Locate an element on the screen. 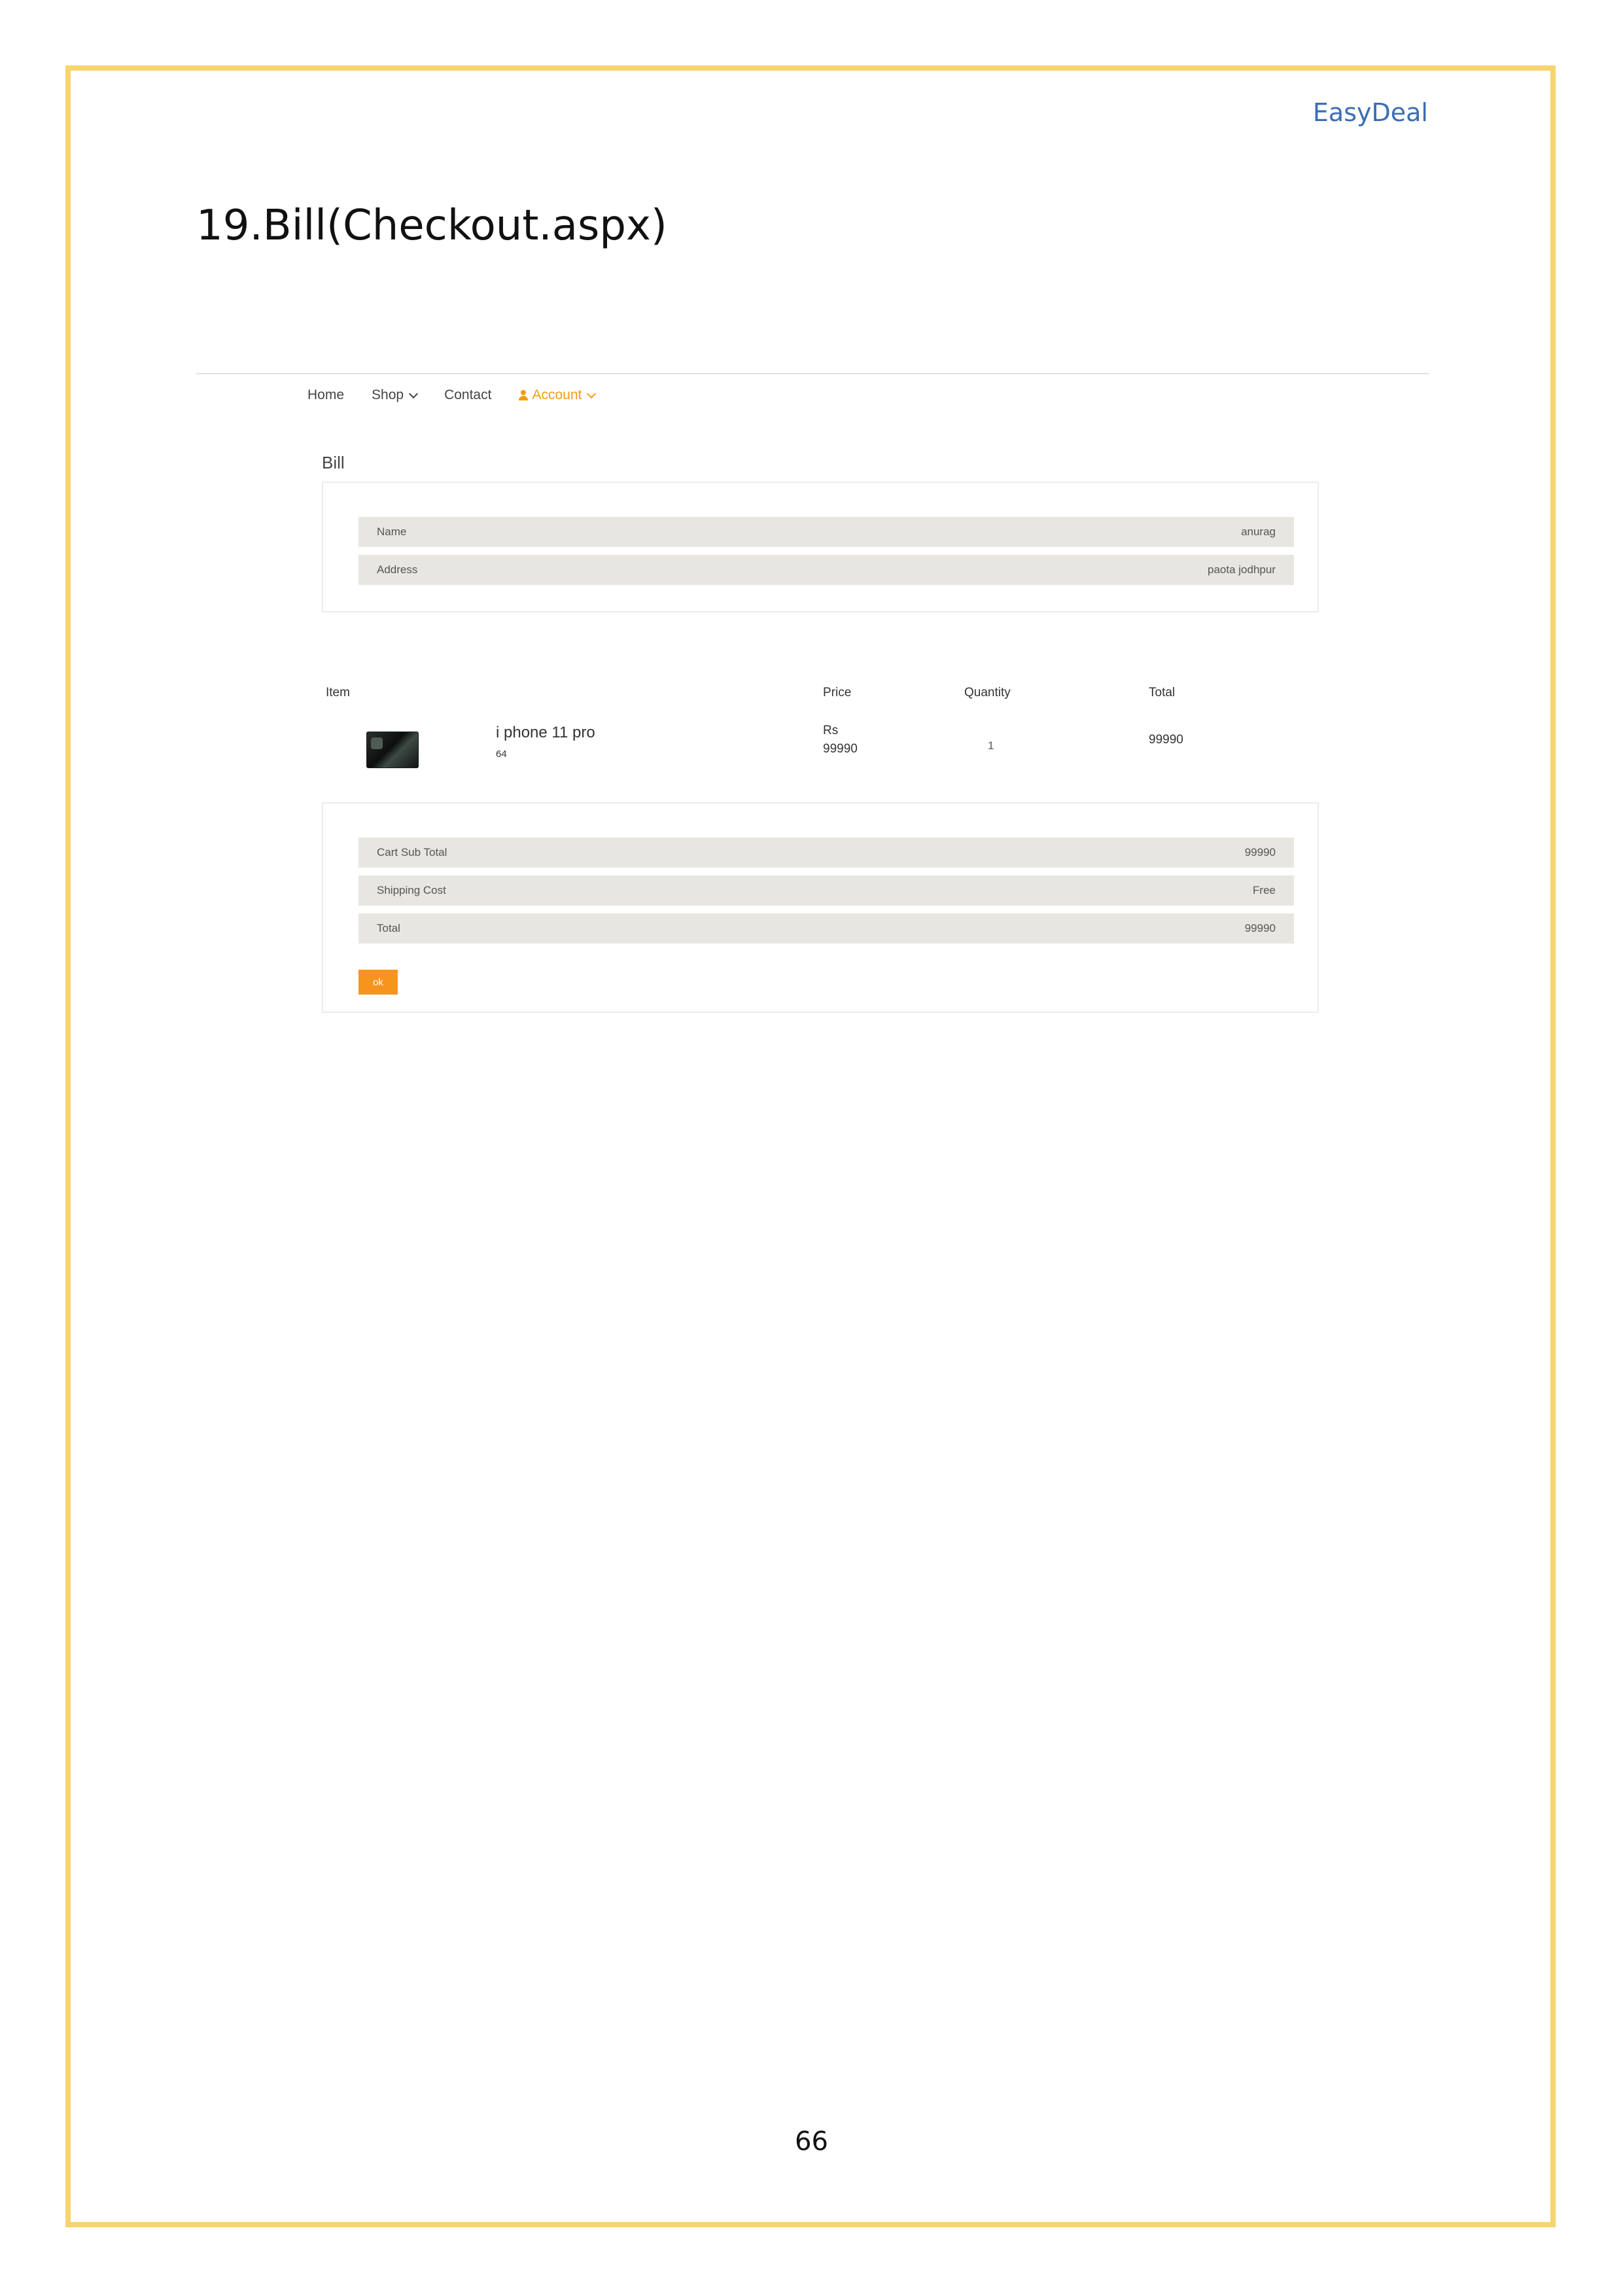 The width and height of the screenshot is (1623, 2296). ok-button: ok is located at coordinates (378, 982).